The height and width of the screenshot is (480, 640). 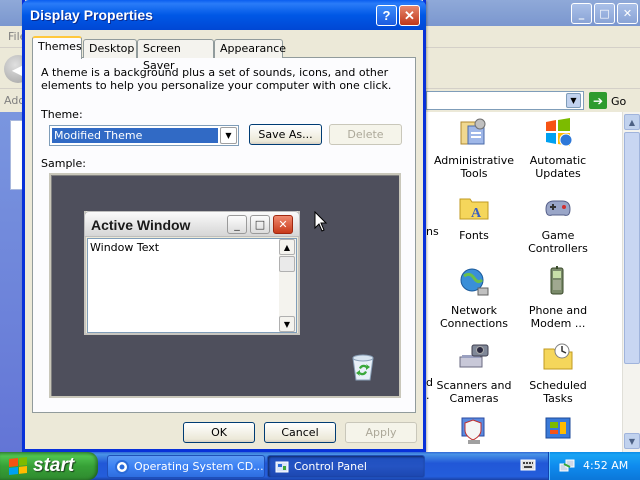 I want to click on dialog-title: Display Properties, so click(x=91, y=15).